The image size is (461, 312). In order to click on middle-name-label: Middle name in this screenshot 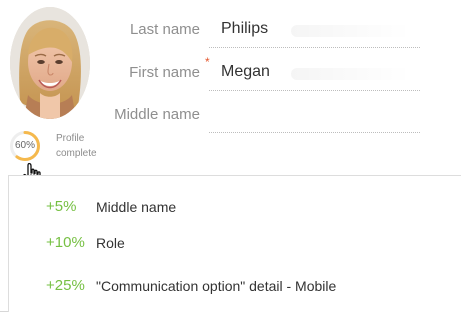, I will do `click(157, 114)`.